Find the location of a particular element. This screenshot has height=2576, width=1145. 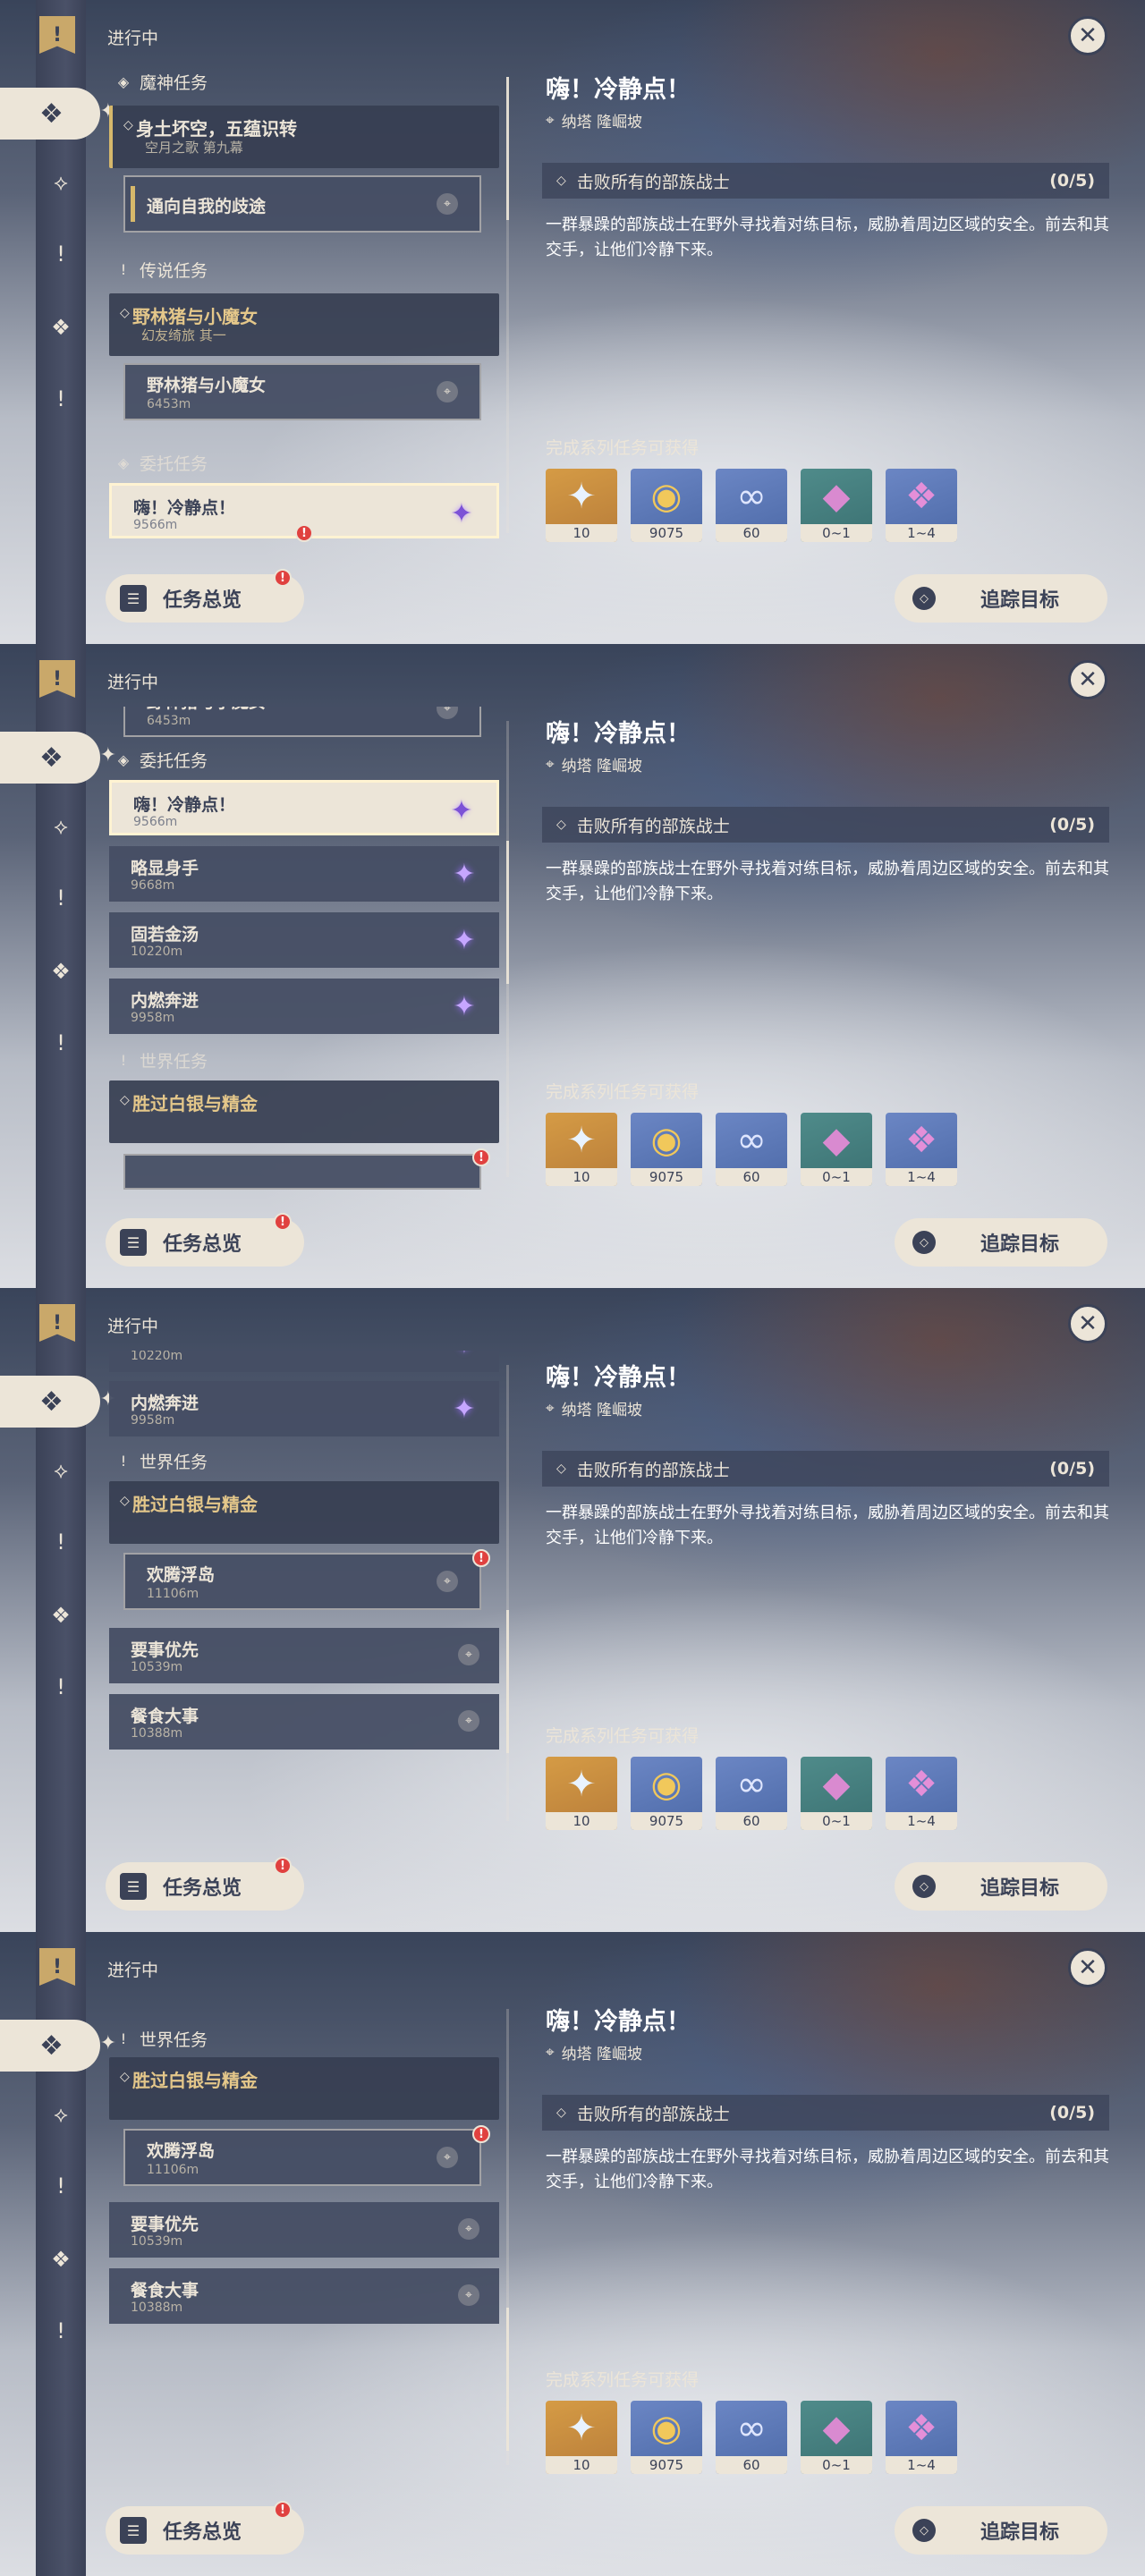

primogem-icon: ✦ is located at coordinates (581, 2428).